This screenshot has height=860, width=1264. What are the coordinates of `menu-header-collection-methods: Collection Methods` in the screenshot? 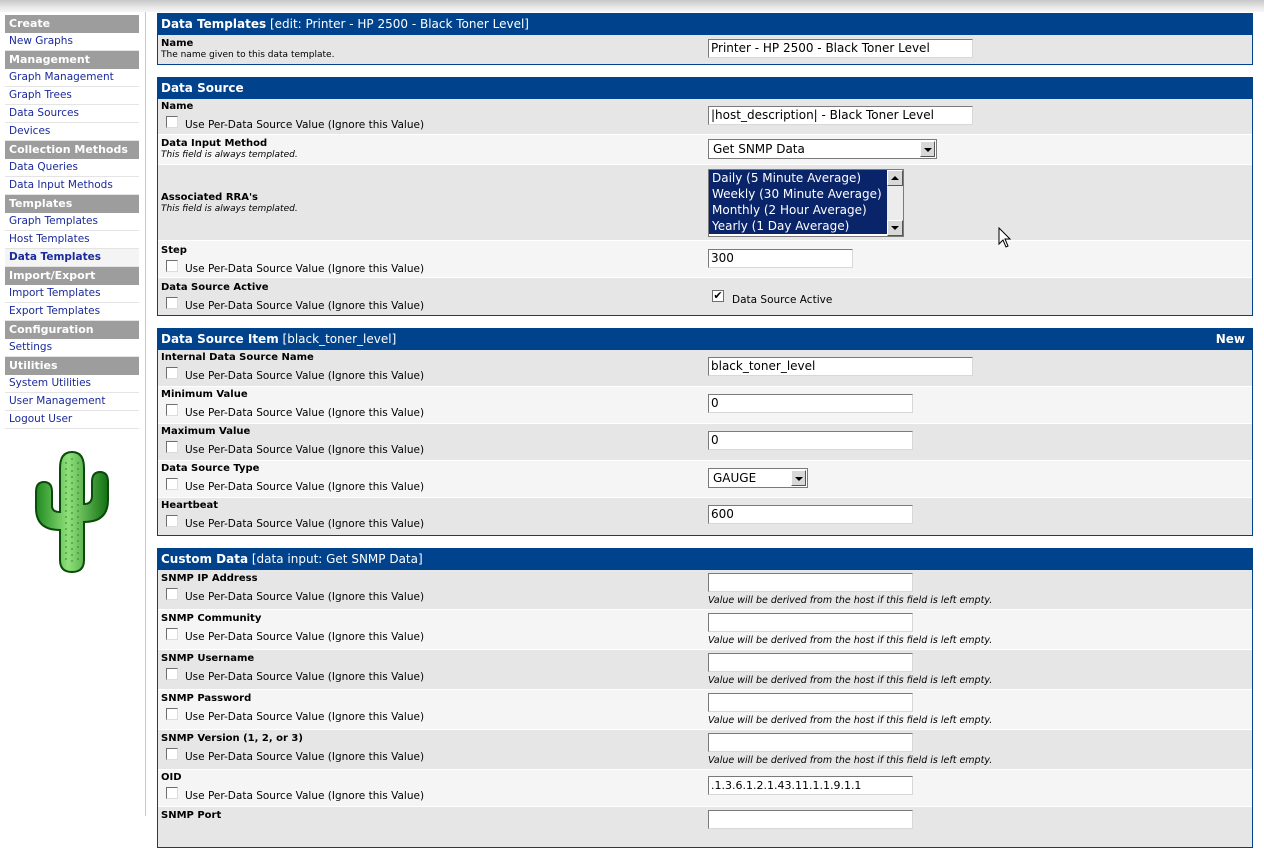 It's located at (72, 150).